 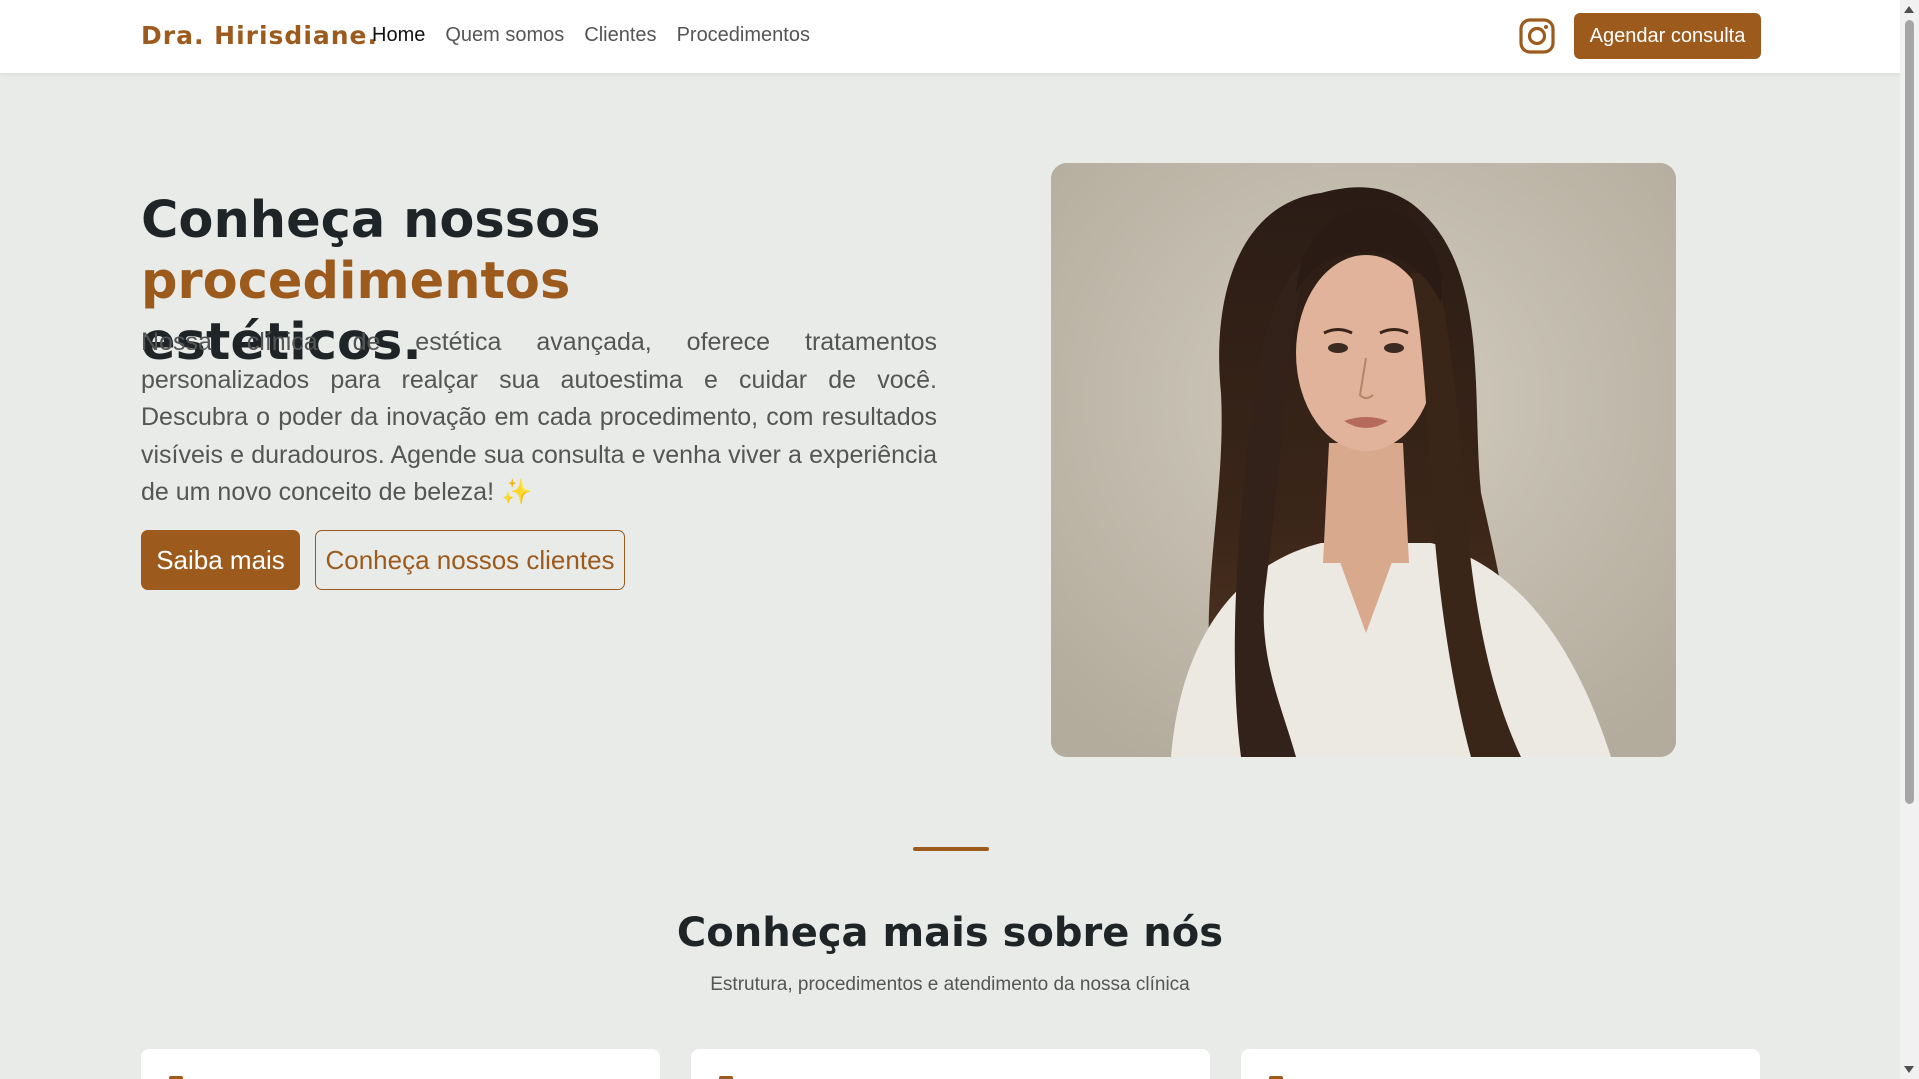 I want to click on nav-links: Home Quem somos Clientes Procedimentos, so click(x=591, y=35).